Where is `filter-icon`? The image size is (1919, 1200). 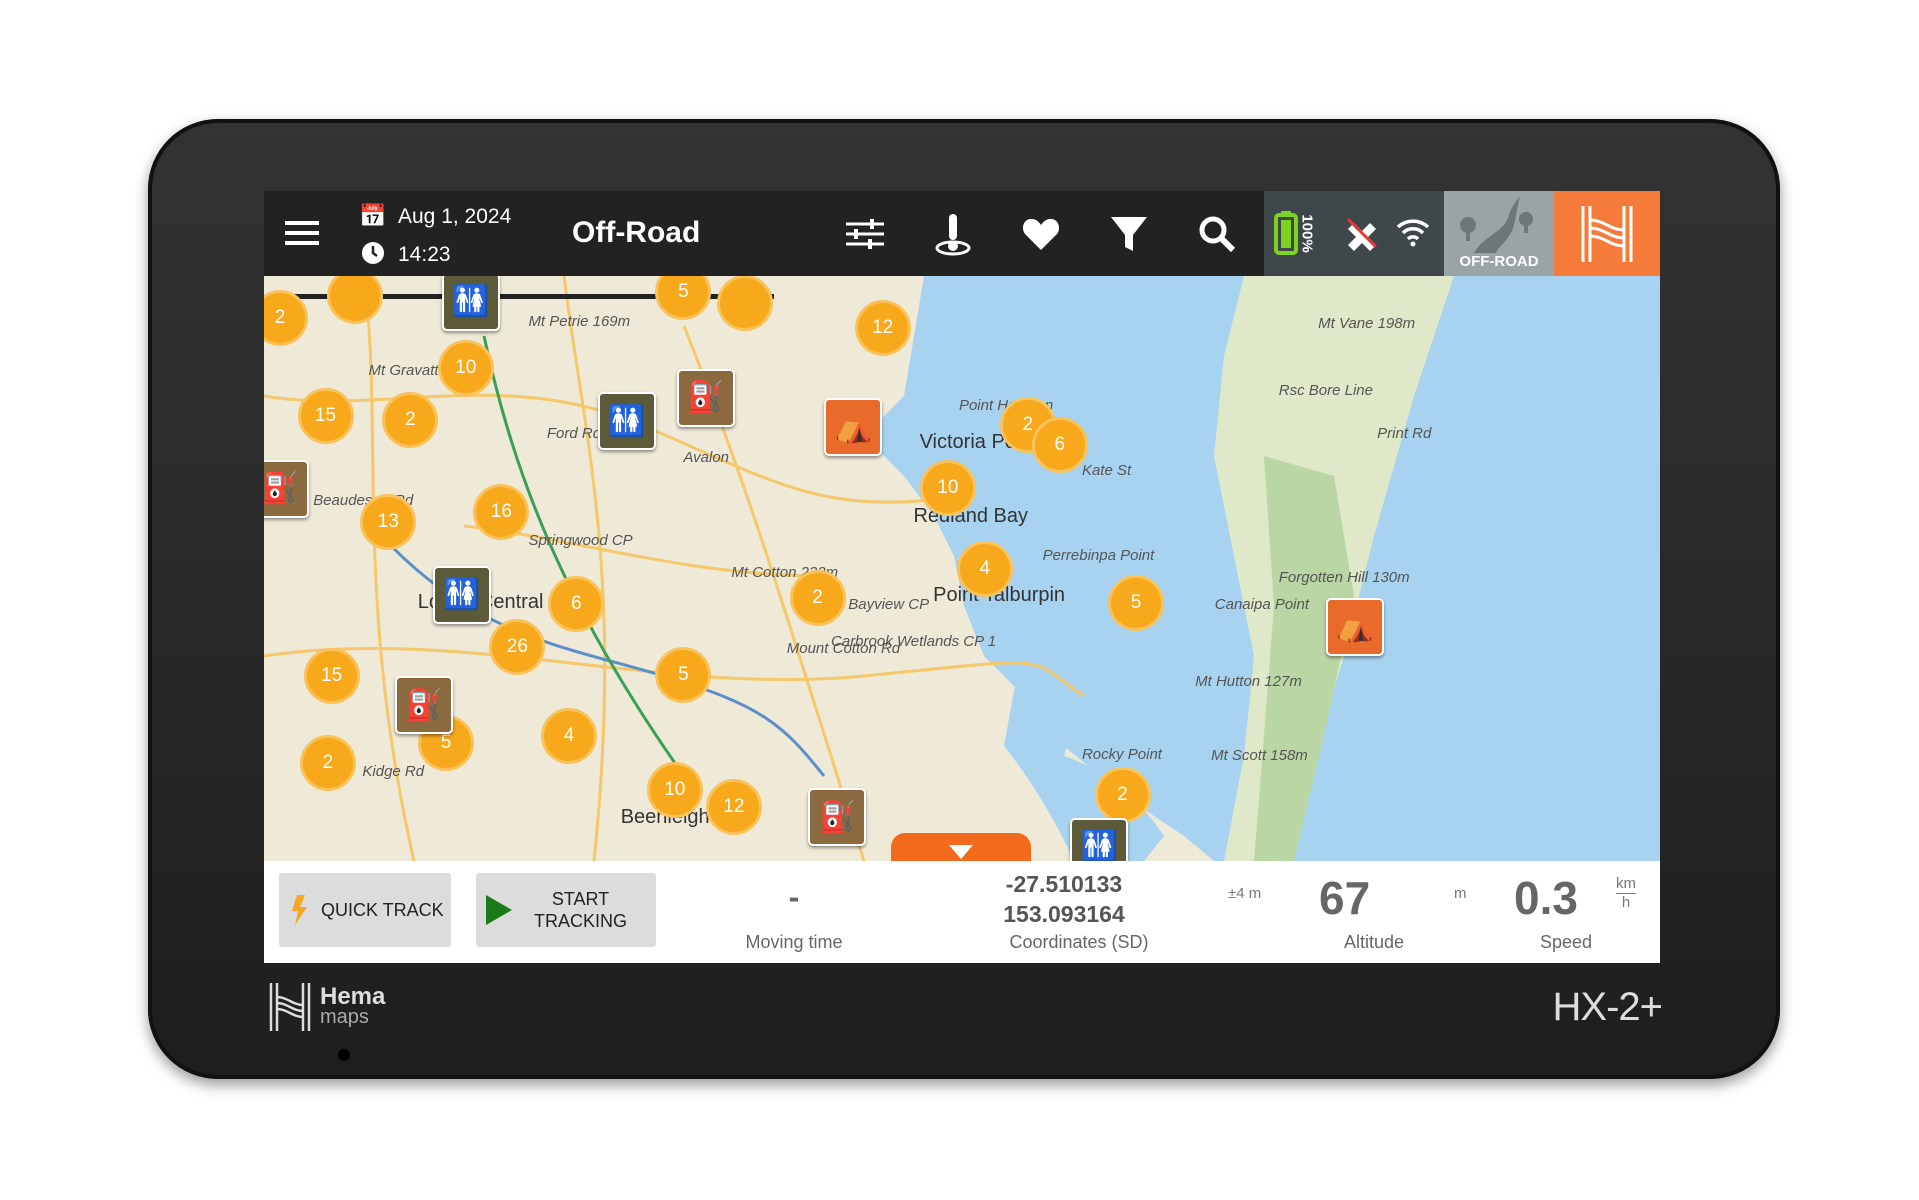 filter-icon is located at coordinates (1129, 234).